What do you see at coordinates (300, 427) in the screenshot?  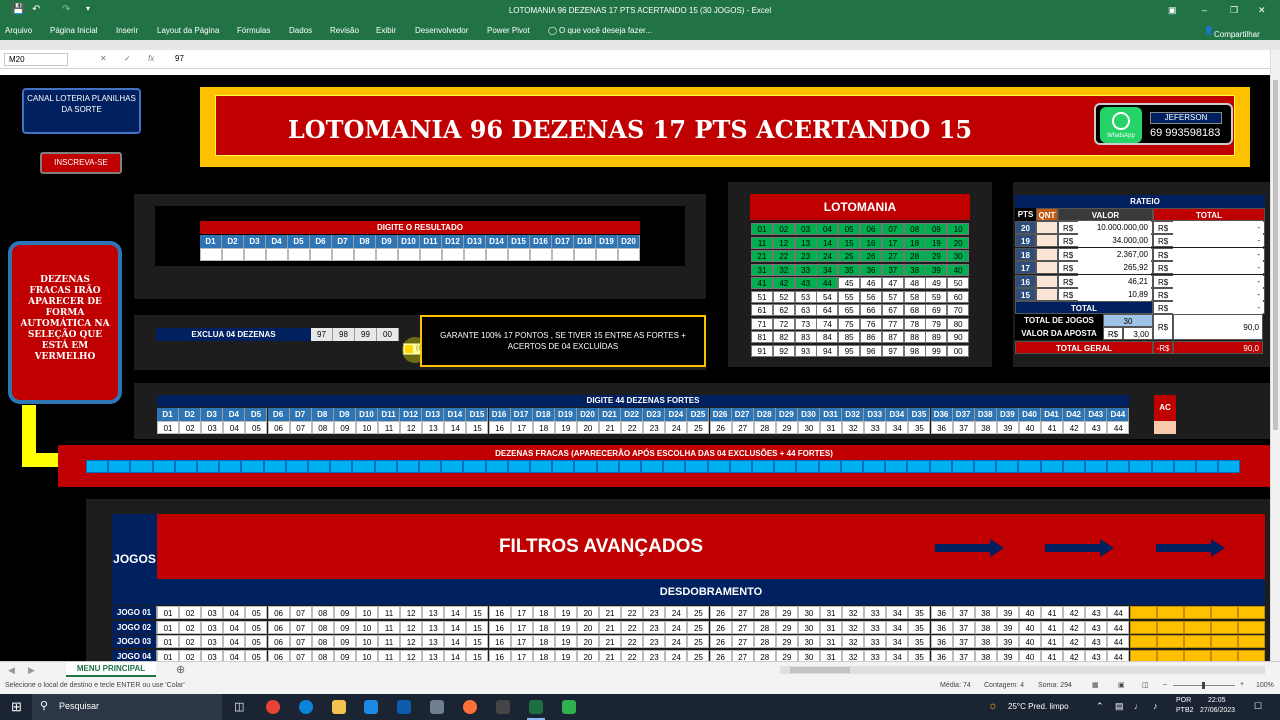 I see `fortes-input-cell: 07` at bounding box center [300, 427].